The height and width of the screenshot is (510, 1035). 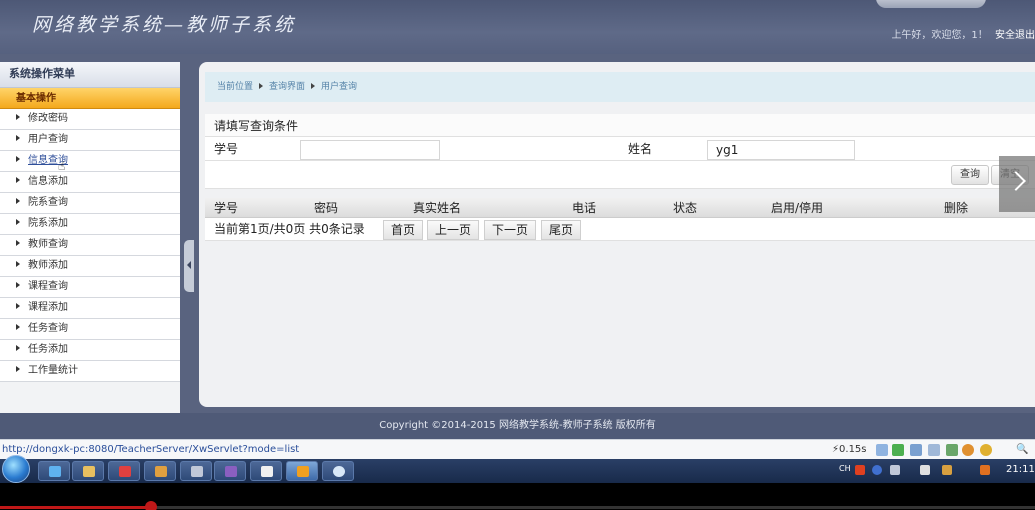 I want to click on taskbar-app-browser, so click(x=302, y=471).